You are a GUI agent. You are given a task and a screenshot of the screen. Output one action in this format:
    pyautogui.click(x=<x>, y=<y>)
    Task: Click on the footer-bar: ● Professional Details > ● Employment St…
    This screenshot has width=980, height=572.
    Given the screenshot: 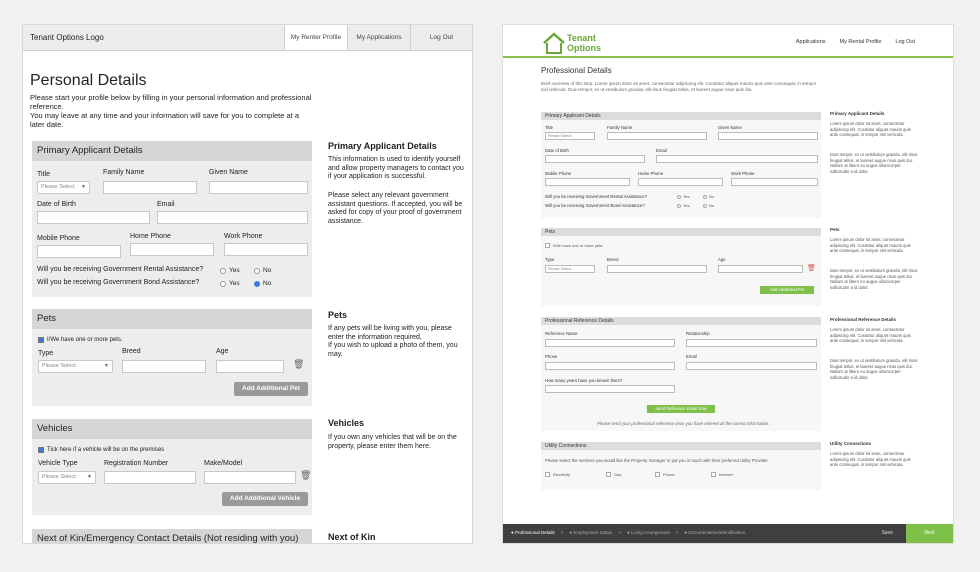 What is the action you would take?
    pyautogui.click(x=728, y=533)
    